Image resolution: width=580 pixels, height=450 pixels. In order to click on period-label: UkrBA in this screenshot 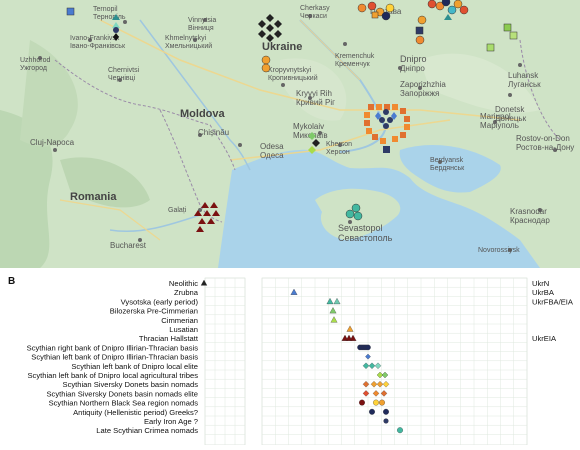, I will do `click(543, 292)`.